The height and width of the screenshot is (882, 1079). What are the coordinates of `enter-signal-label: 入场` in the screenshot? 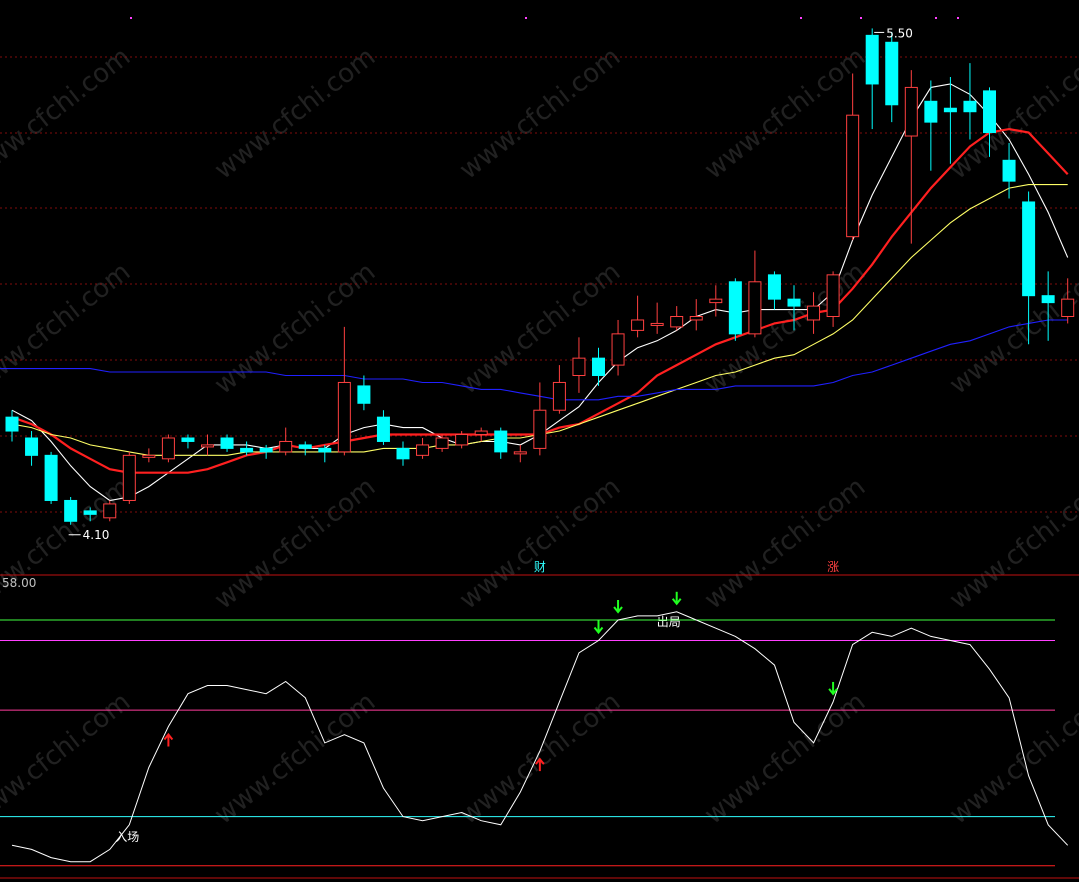 It's located at (127, 837).